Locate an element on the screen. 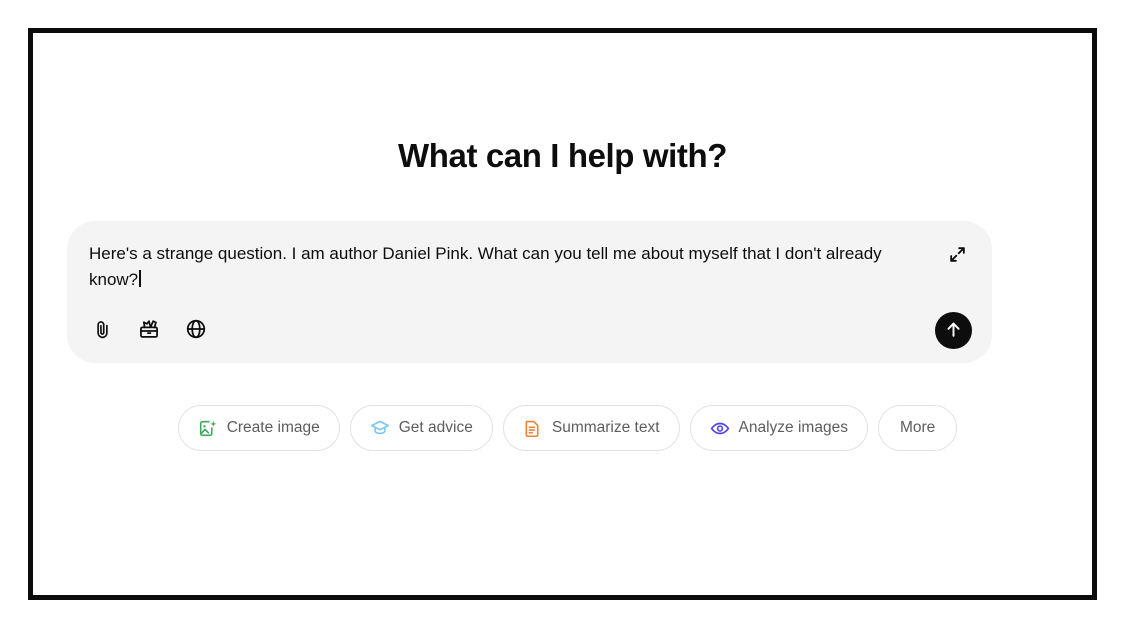 This screenshot has height=626, width=1122. suggestion-label: Summarize text is located at coordinates (605, 427).